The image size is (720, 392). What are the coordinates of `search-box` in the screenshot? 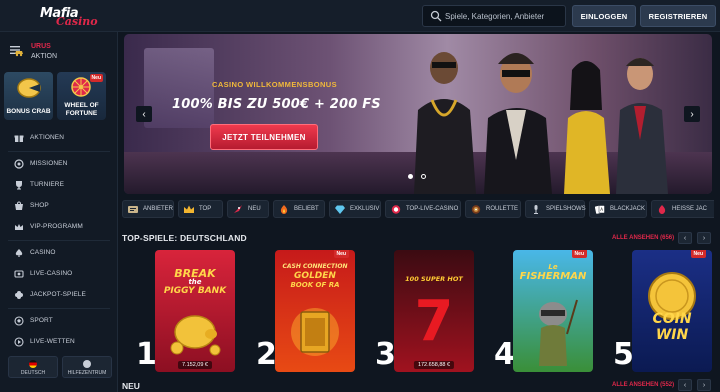 It's located at (494, 16).